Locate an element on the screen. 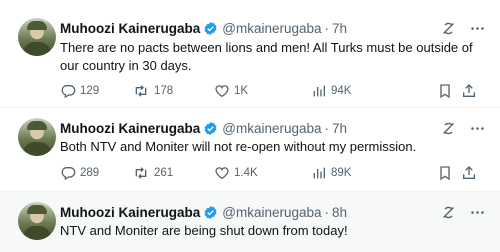 The height and width of the screenshot is (252, 500). tweet-header: Muhoozi Kainerugaba @mkainerugaba · 8h is located at coordinates (203, 212).